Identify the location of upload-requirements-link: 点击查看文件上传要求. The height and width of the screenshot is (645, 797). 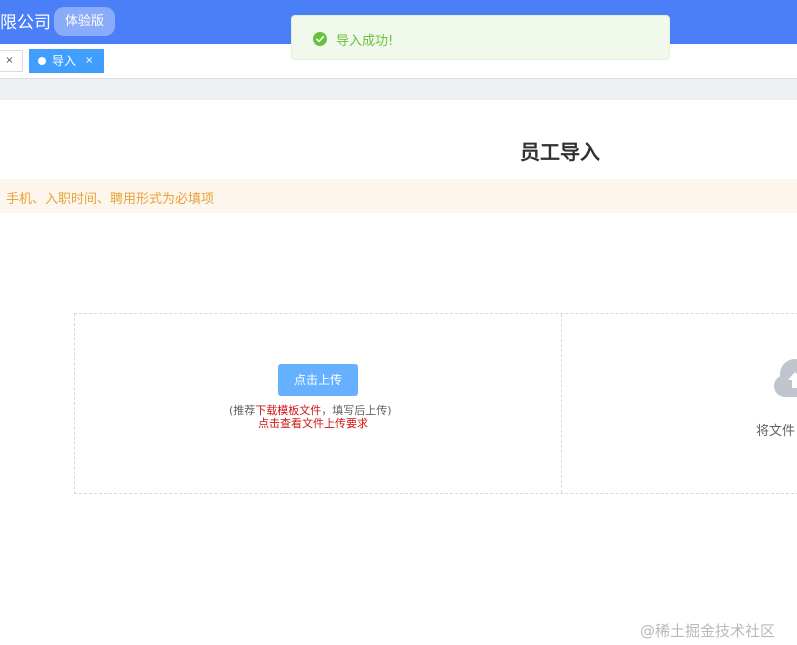
(313, 423).